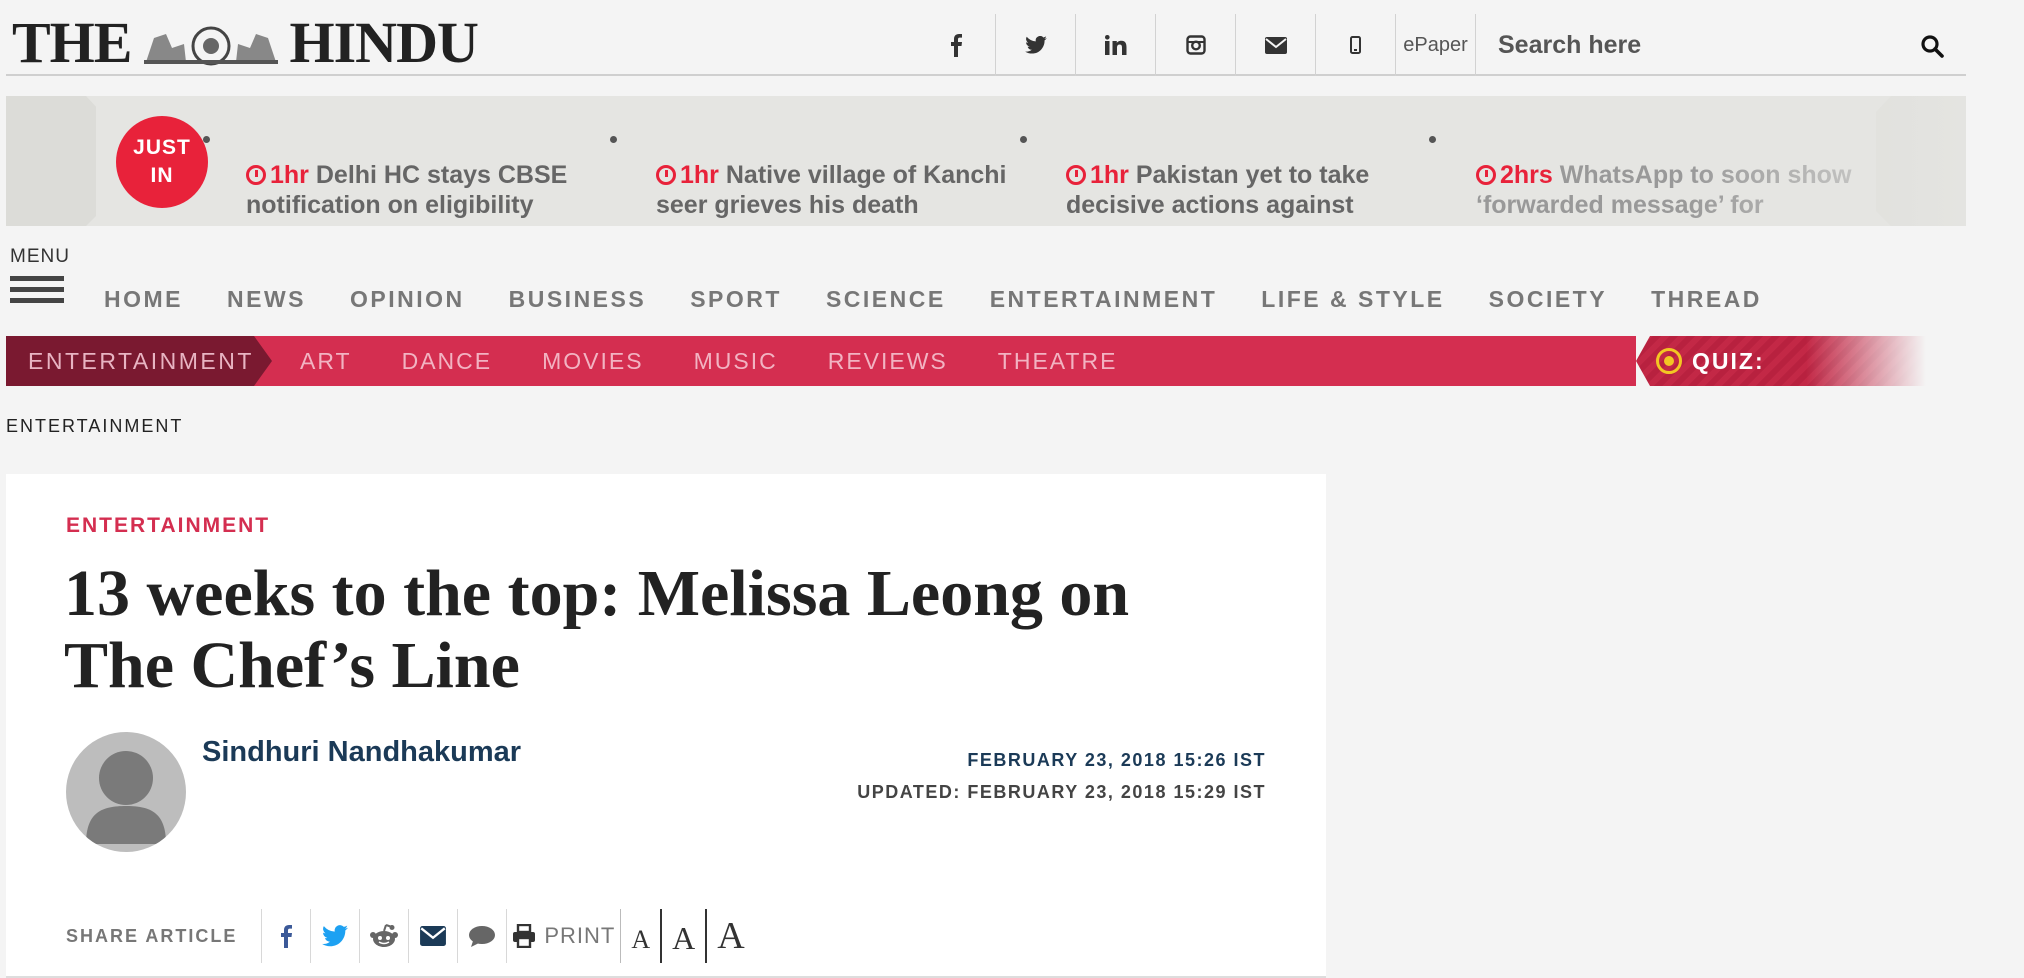  What do you see at coordinates (1436, 45) in the screenshot?
I see `epaper-link: ePaper` at bounding box center [1436, 45].